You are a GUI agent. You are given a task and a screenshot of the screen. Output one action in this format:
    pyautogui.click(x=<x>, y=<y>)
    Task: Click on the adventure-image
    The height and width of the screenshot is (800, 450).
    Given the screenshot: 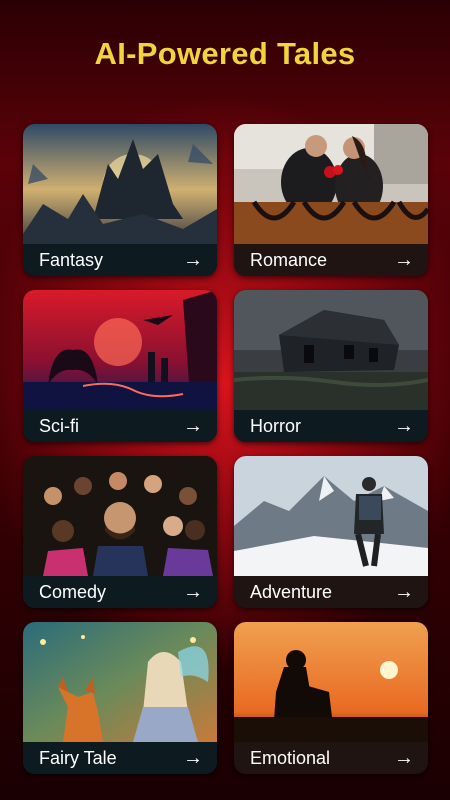 What is the action you would take?
    pyautogui.click(x=331, y=516)
    